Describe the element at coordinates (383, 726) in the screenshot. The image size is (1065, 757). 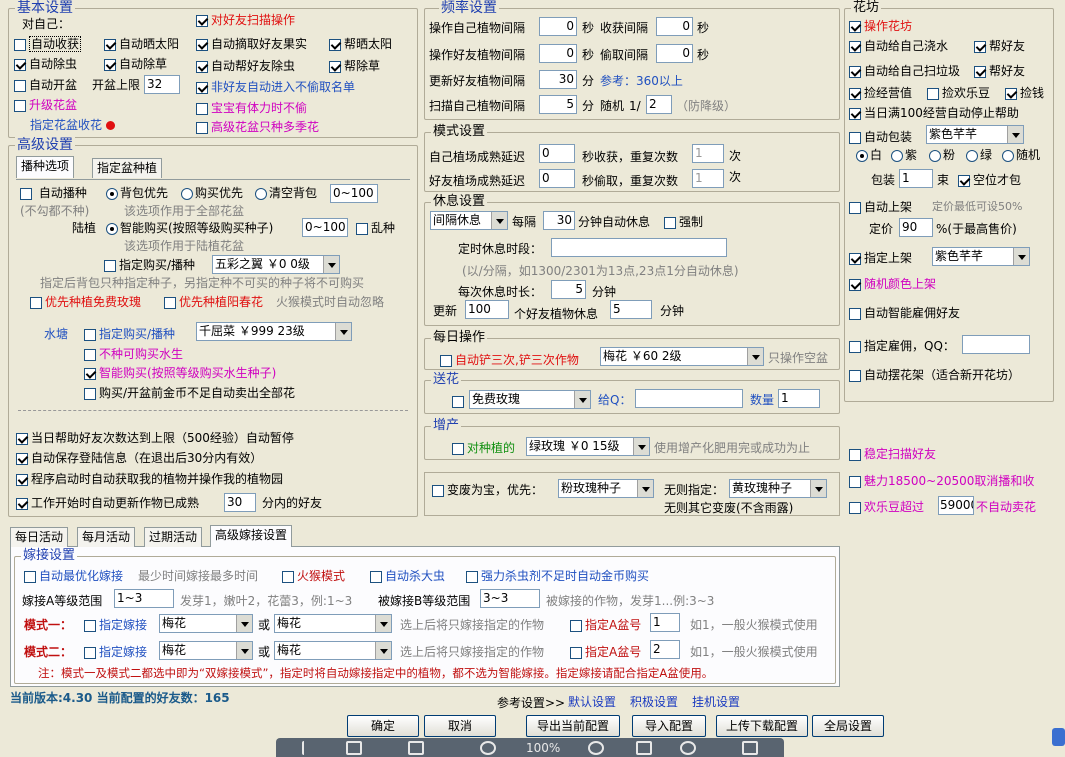
I see `ok-button: 确定` at that location.